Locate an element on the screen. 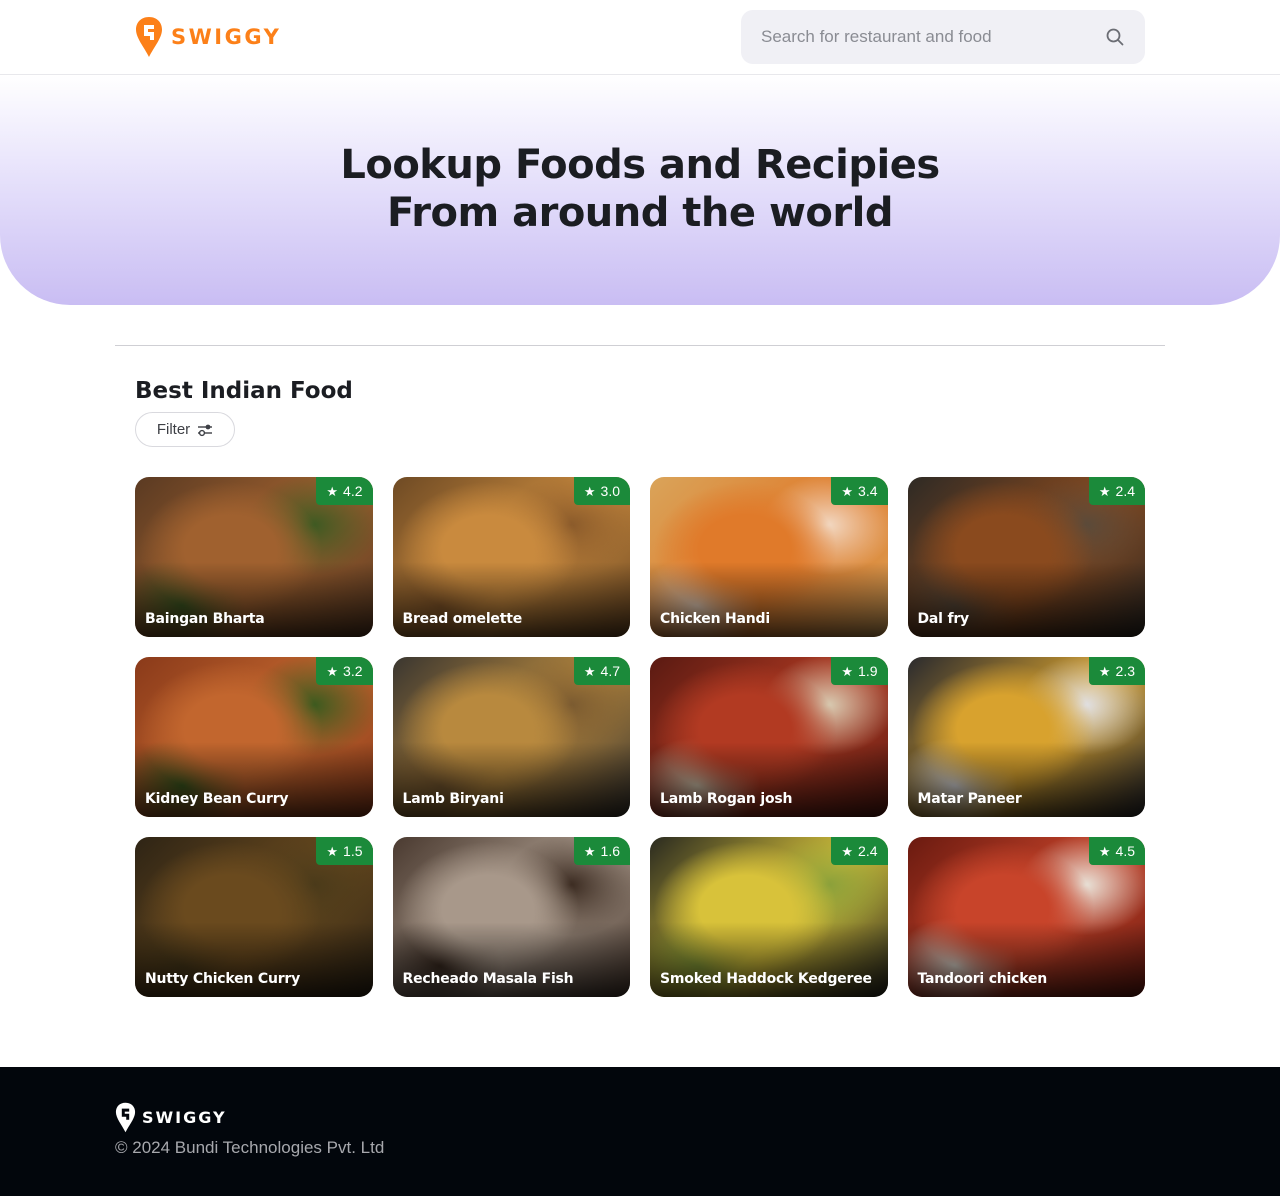  food-name: Chicken Handi is located at coordinates (715, 619).